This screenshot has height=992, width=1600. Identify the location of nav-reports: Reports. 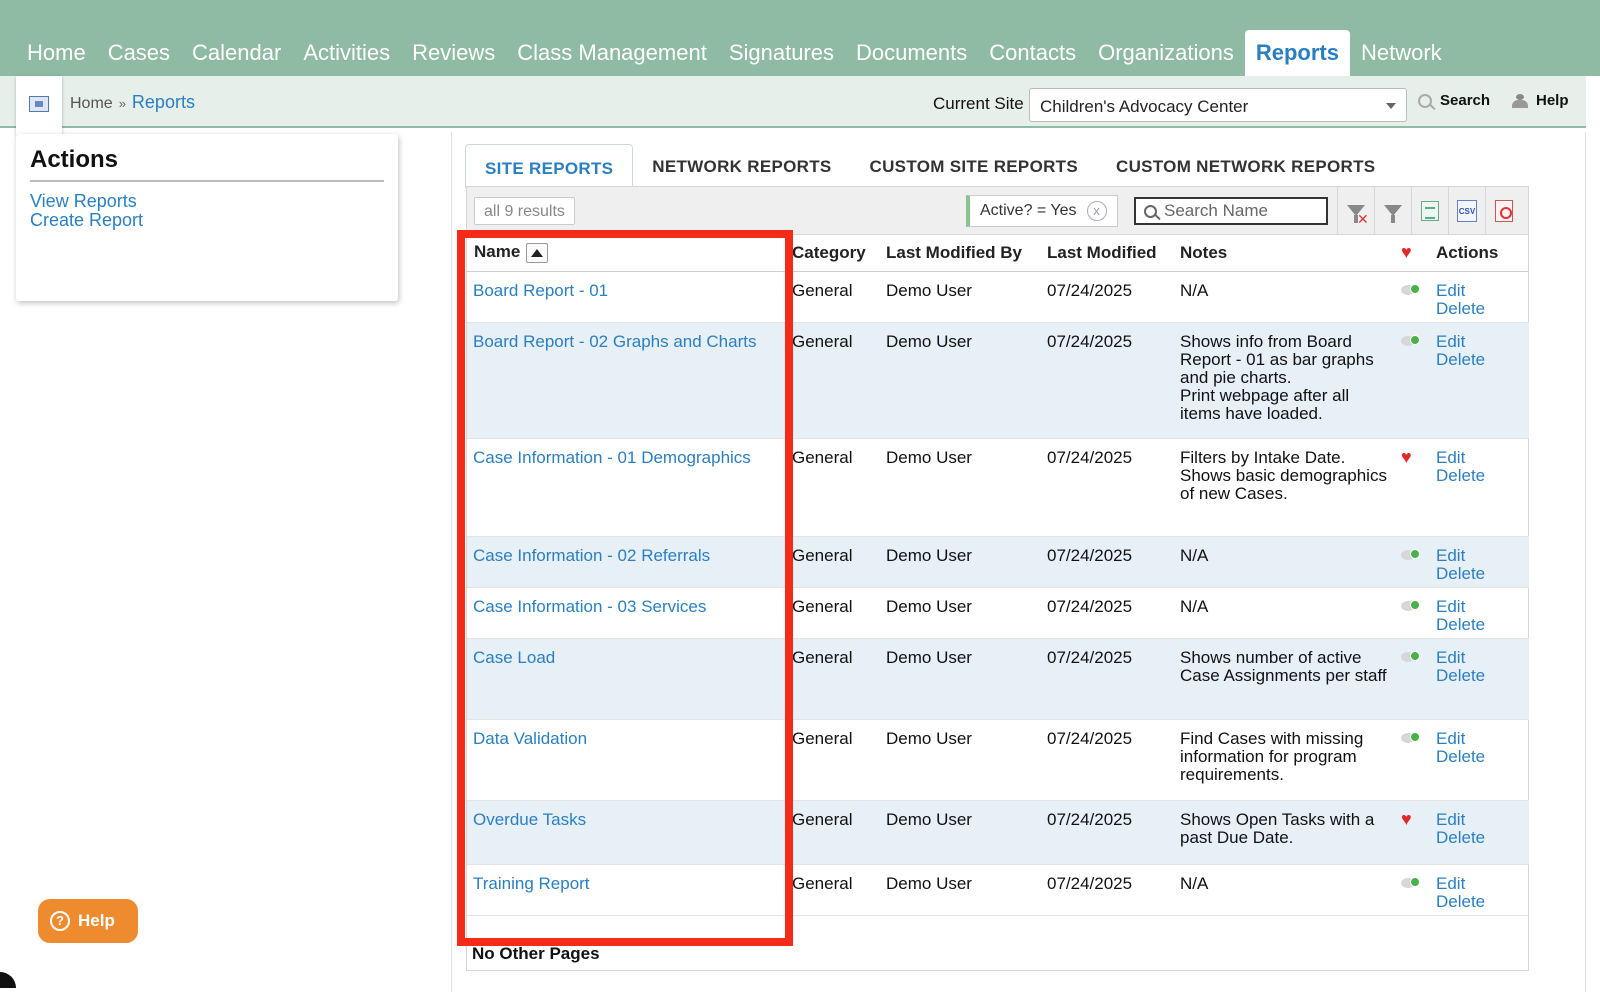
(1297, 53).